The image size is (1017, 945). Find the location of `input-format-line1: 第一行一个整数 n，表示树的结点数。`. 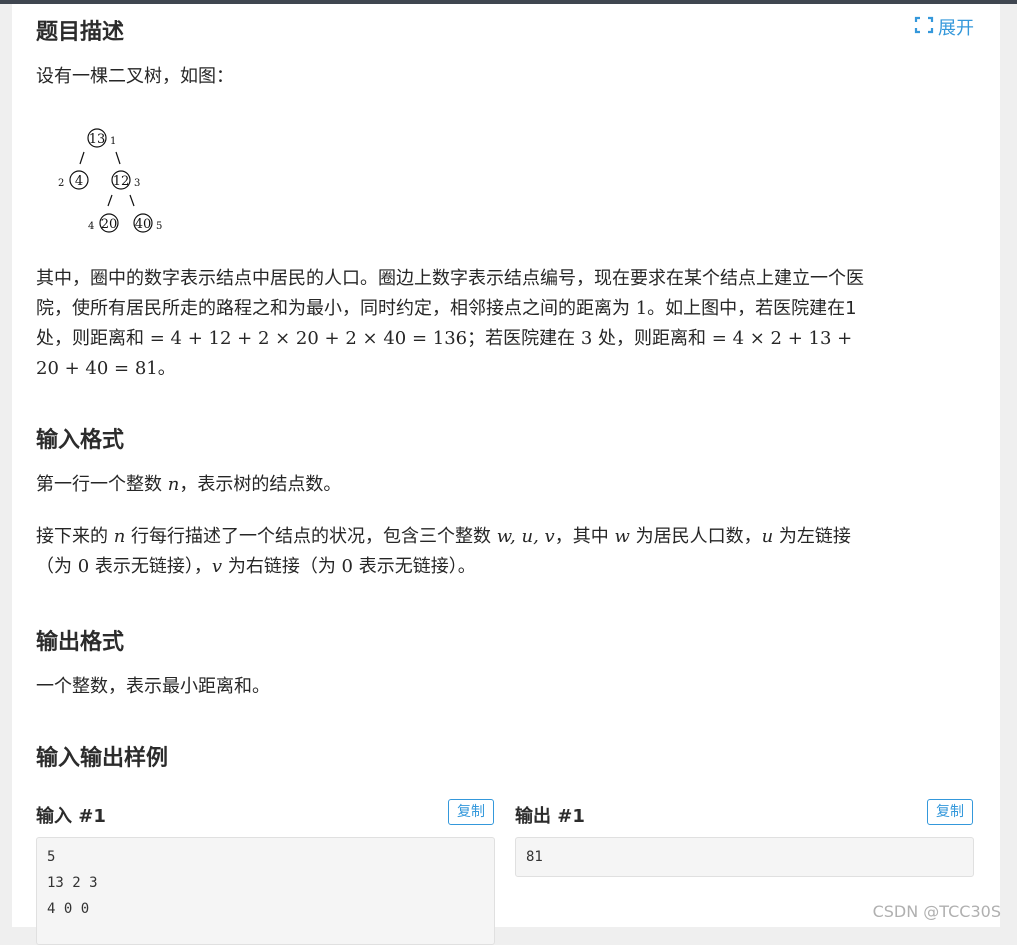

input-format-line1: 第一行一个整数 n，表示树的结点数。 is located at coordinates (189, 484).